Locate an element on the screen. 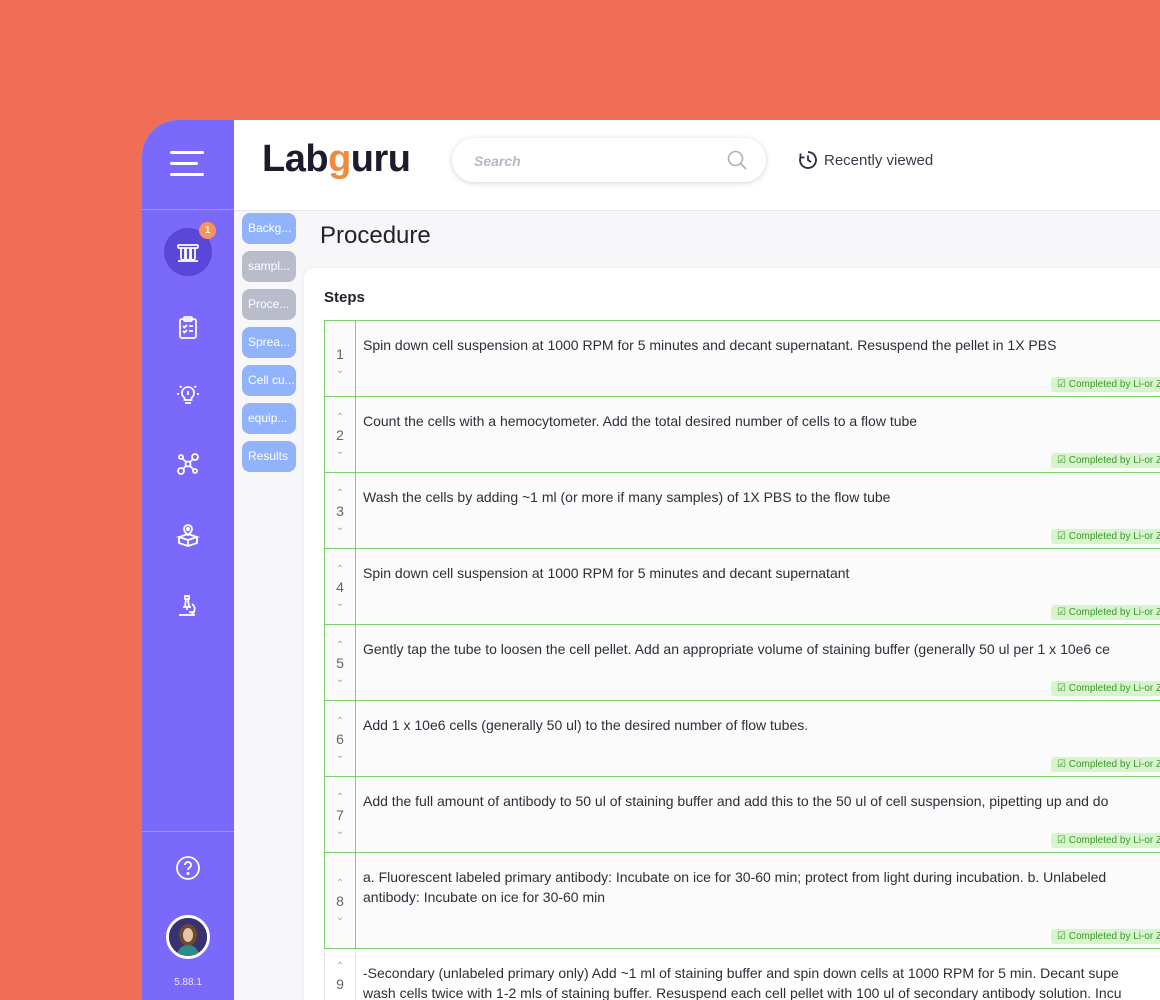  user-photo-icon is located at coordinates (188, 937).